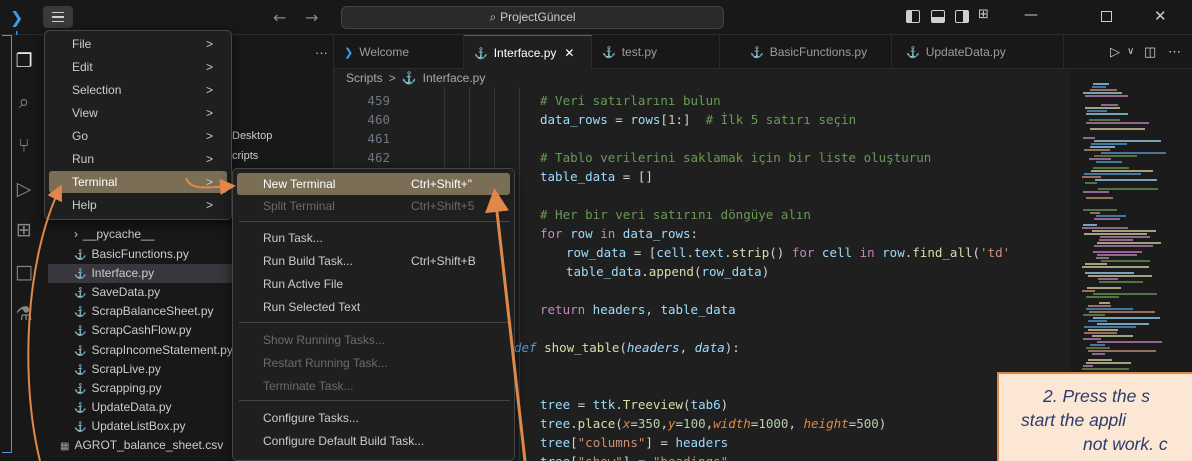 The image size is (1192, 461). Describe the element at coordinates (443, 261) in the screenshot. I see `keyboard-shortcut: Ctrl+Shift+B` at that location.